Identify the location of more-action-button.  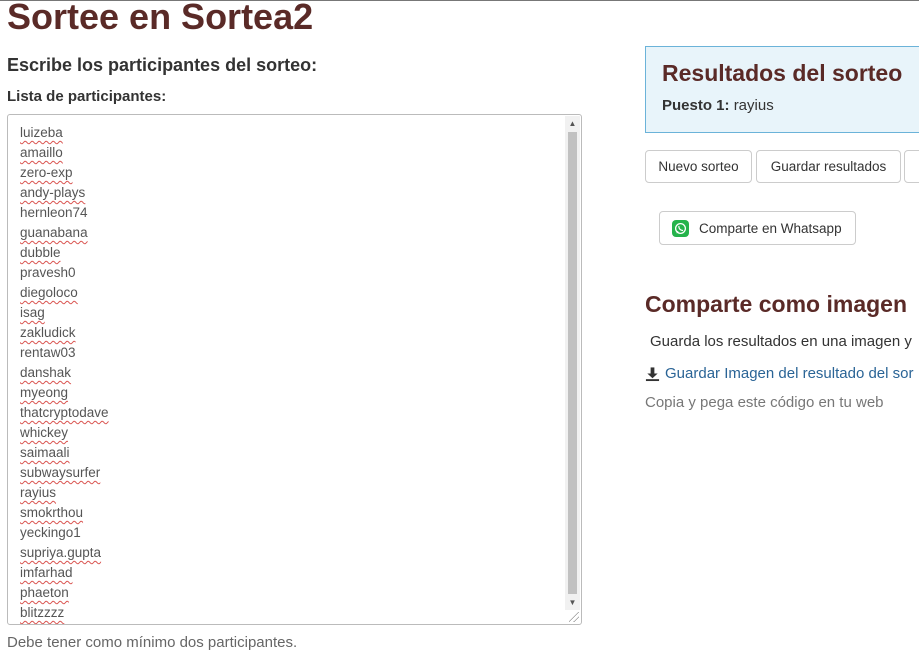
(911, 166).